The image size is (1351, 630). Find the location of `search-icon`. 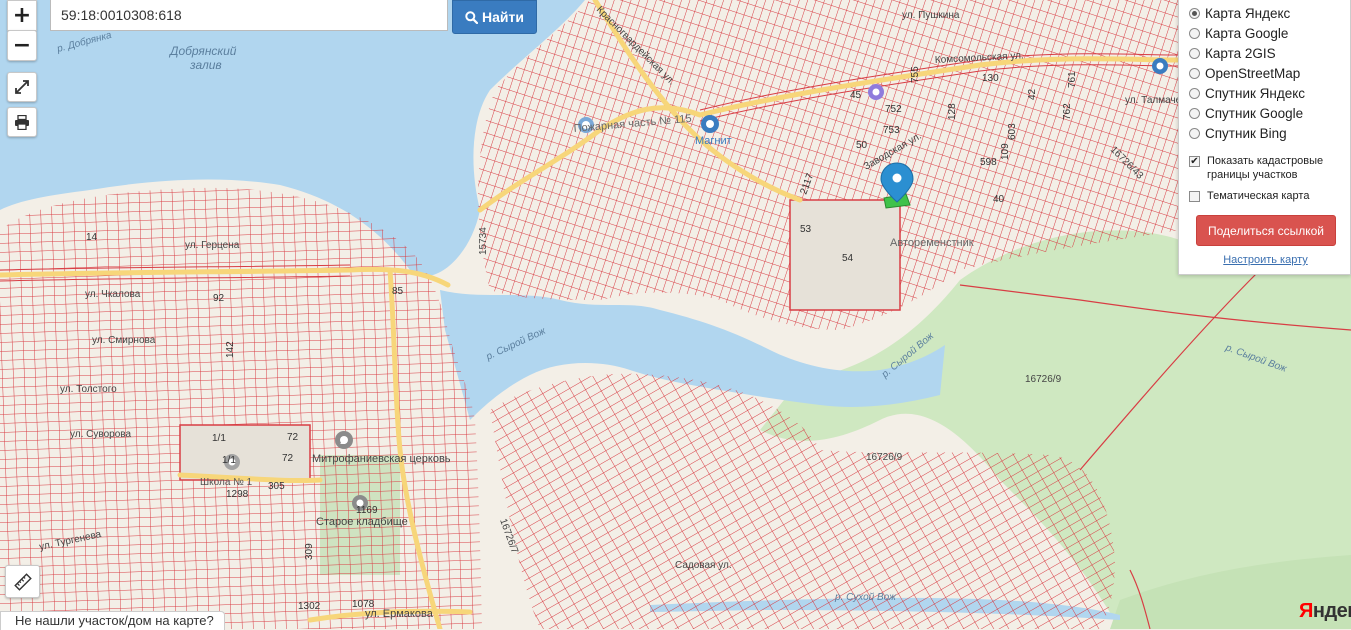

search-icon is located at coordinates (472, 17).